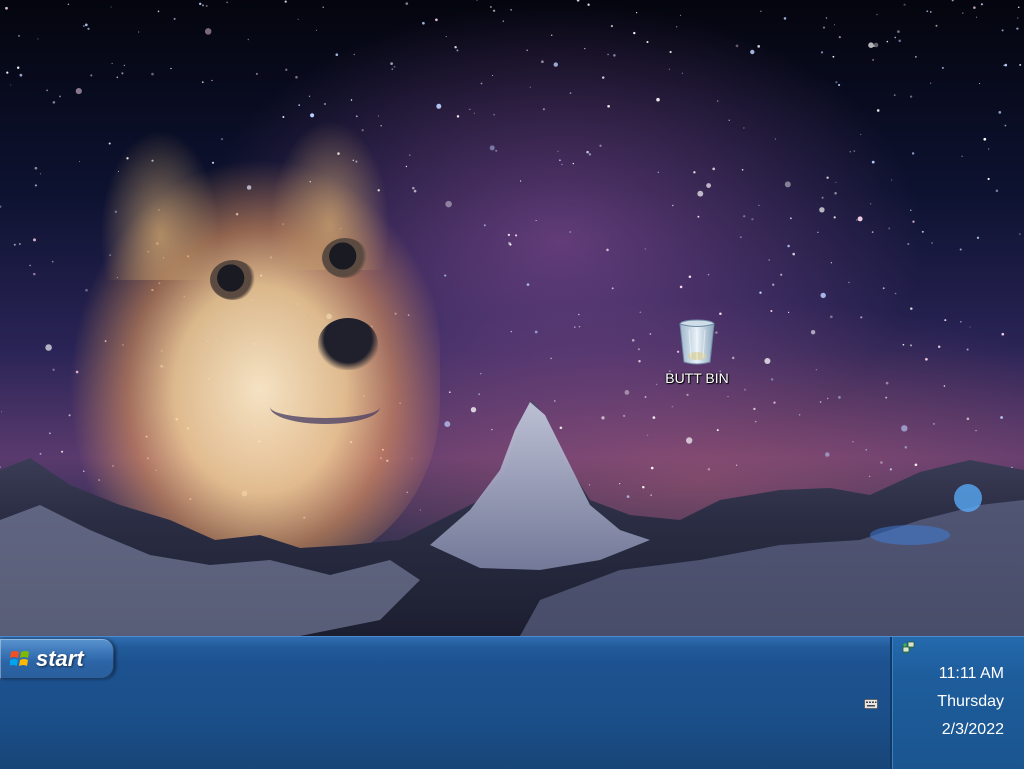  What do you see at coordinates (19, 658) in the screenshot?
I see `windows-flag-icon` at bounding box center [19, 658].